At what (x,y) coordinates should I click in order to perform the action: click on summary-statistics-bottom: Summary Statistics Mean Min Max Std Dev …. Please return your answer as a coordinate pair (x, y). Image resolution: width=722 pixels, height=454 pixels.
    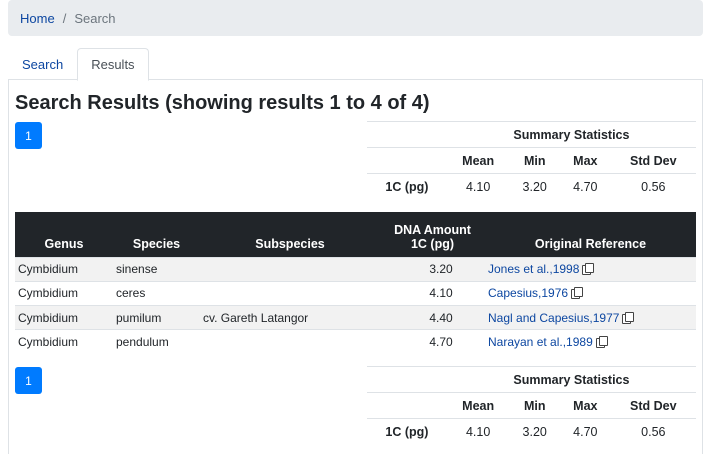
    Looking at the image, I should click on (531, 405).